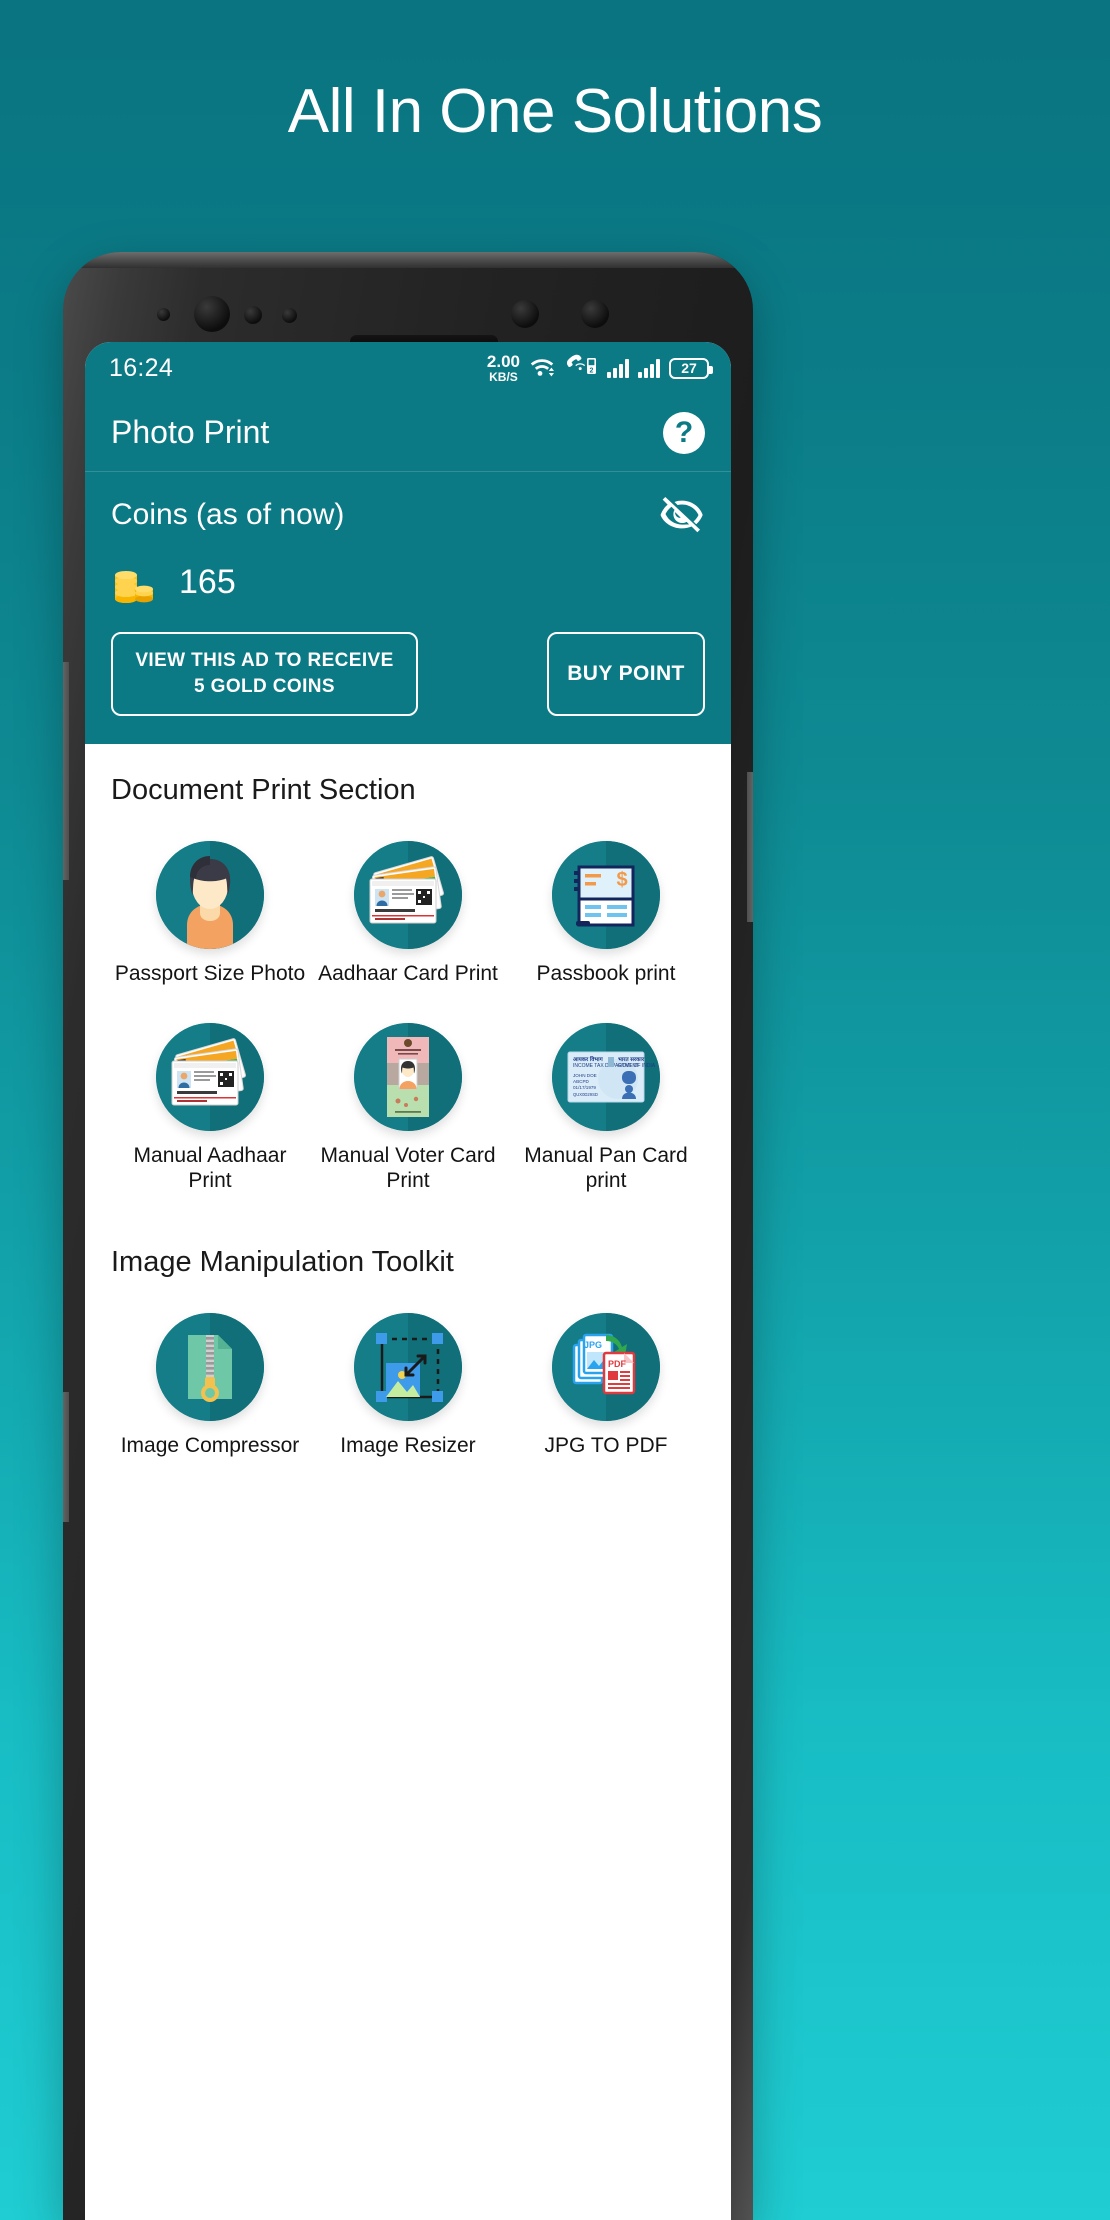  What do you see at coordinates (408, 973) in the screenshot?
I see `tile-label: Aadhaar Card Print` at bounding box center [408, 973].